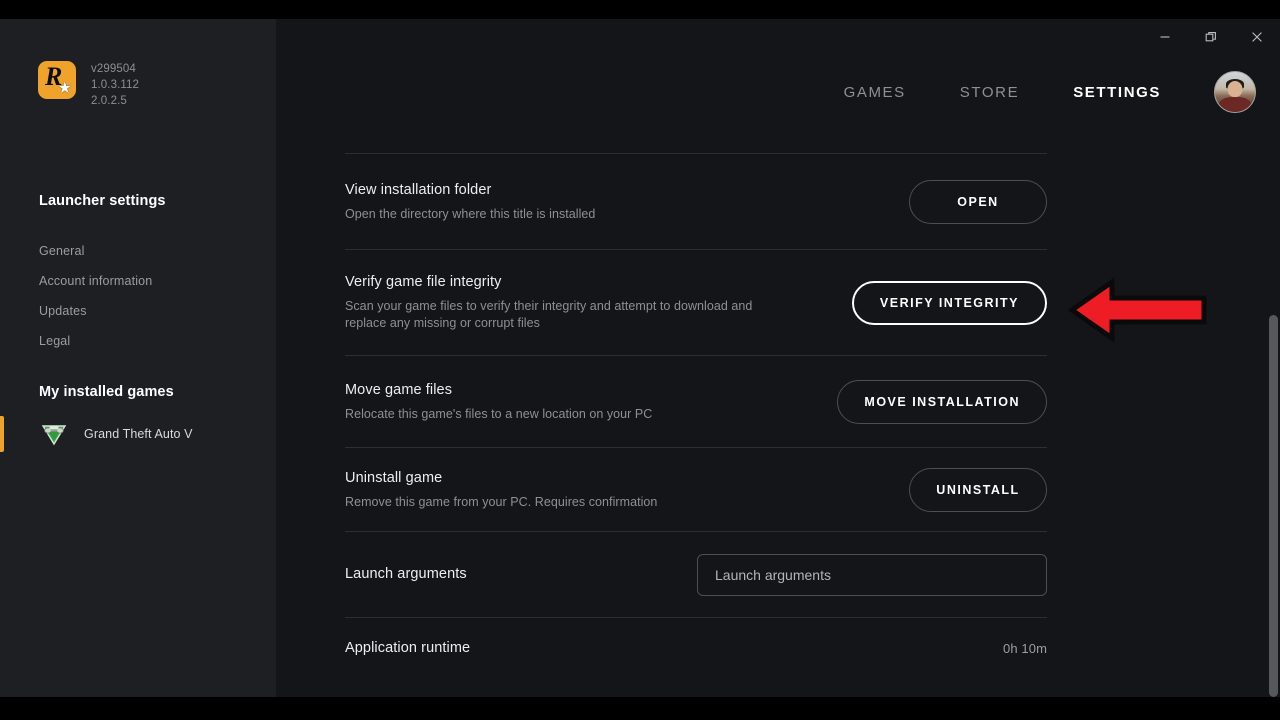 This screenshot has width=1280, height=720. I want to click on avatar-head, so click(1235, 88).